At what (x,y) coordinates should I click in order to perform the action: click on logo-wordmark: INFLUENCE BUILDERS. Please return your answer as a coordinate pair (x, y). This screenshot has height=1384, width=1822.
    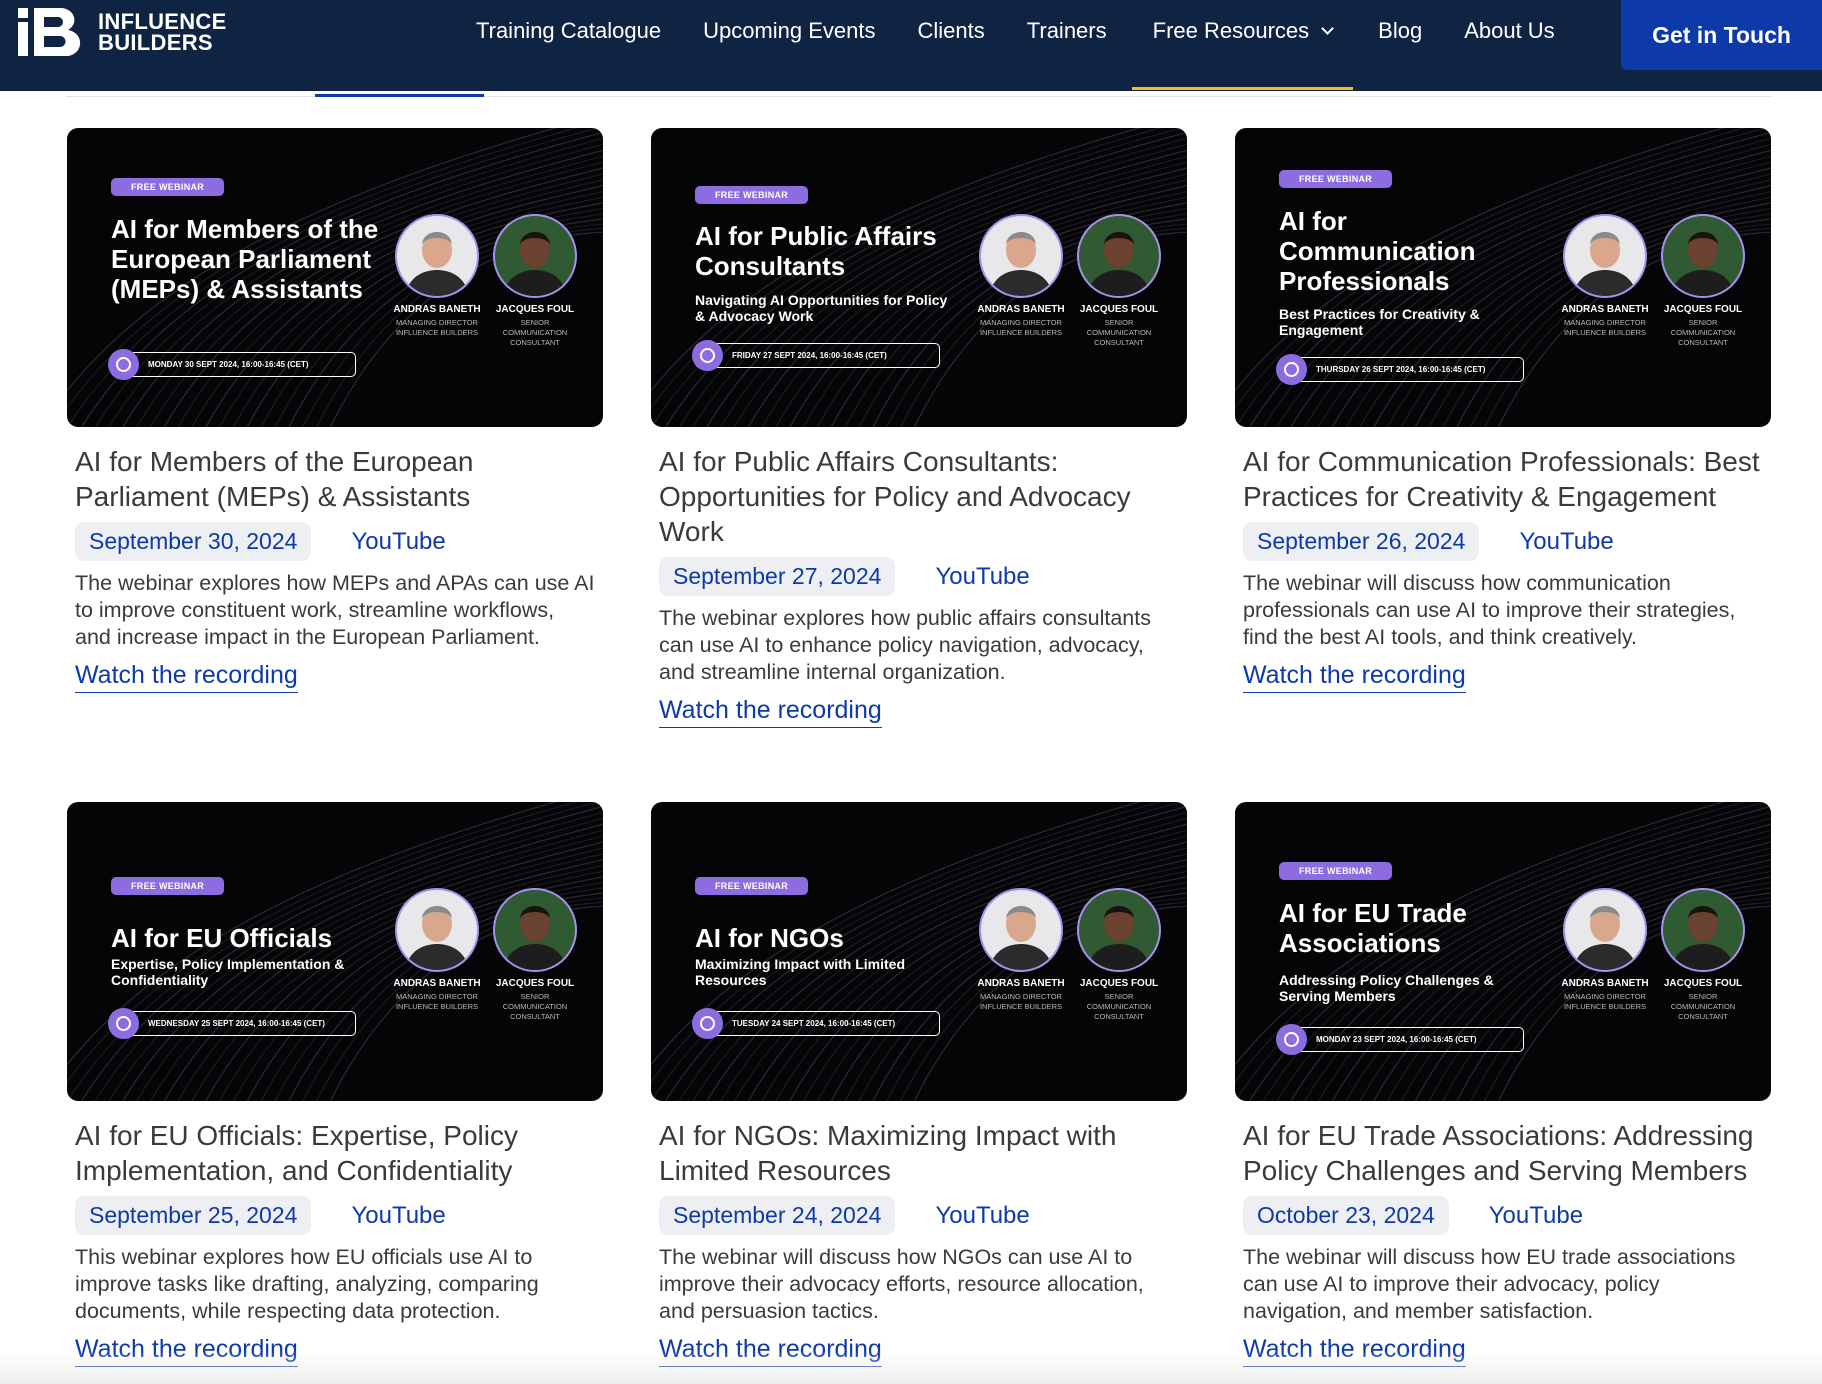
    Looking at the image, I should click on (162, 33).